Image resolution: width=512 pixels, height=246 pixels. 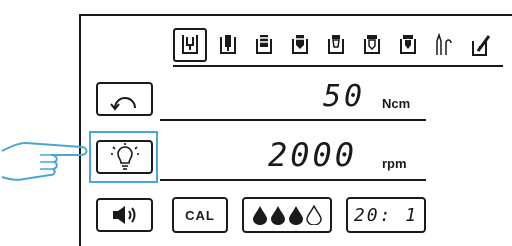 I want to click on program-4-icon, so click(x=300, y=44).